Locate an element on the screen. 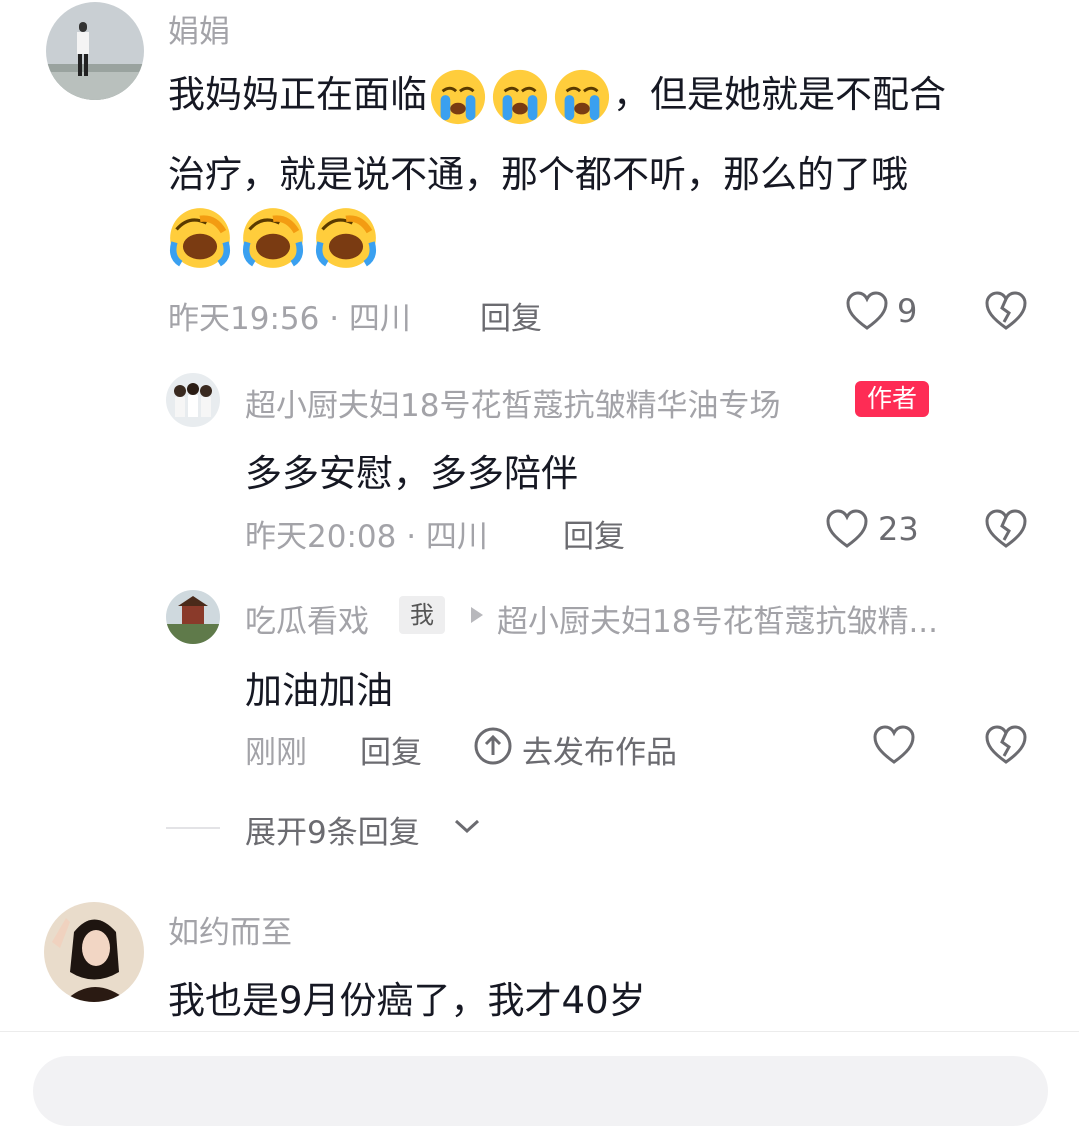  me-badge: 我 is located at coordinates (422, 615).